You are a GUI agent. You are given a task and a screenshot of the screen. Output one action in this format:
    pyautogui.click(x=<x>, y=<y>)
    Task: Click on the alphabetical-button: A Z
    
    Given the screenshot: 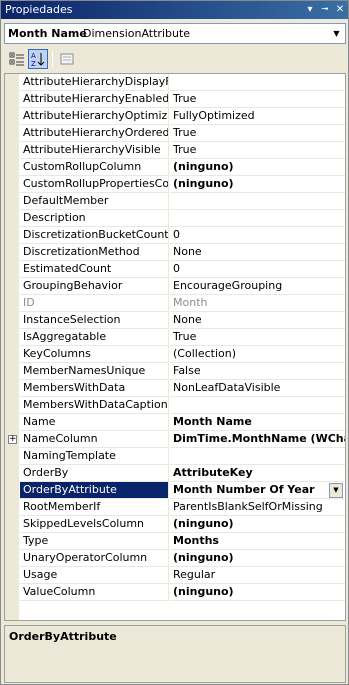 What is the action you would take?
    pyautogui.click(x=38, y=59)
    